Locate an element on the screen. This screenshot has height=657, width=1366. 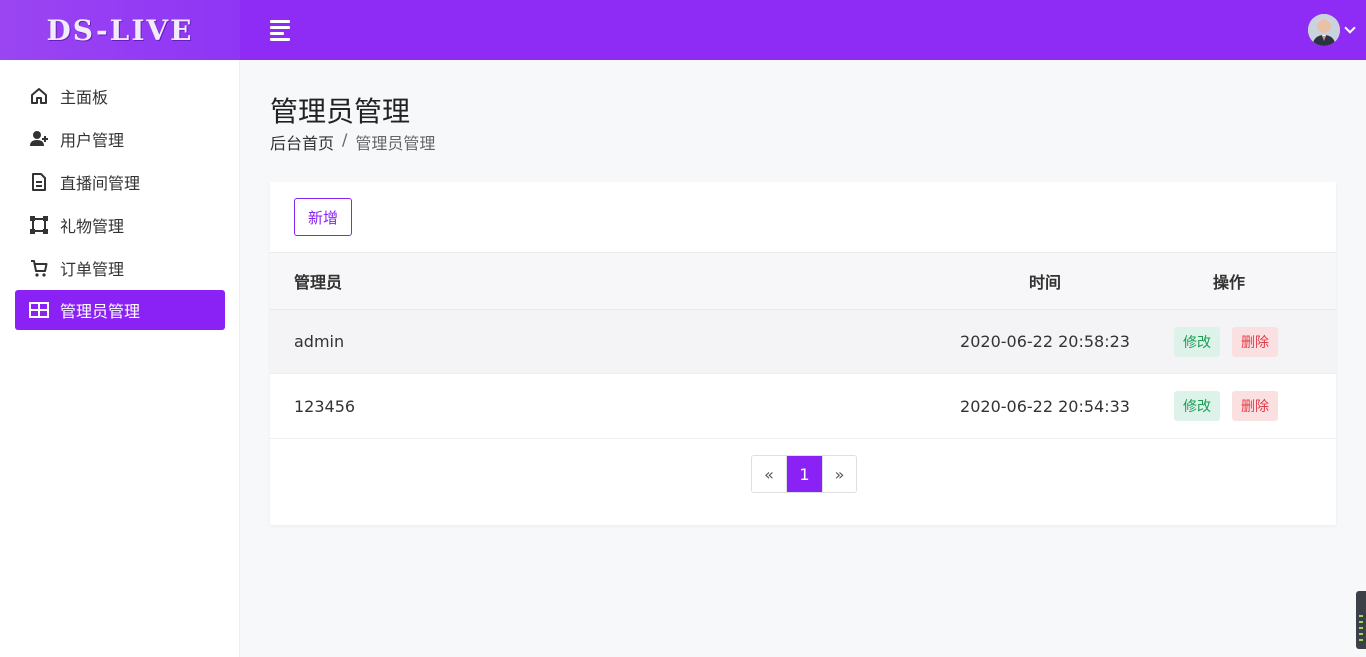
brand-logo: DS-LIVE is located at coordinates (120, 30).